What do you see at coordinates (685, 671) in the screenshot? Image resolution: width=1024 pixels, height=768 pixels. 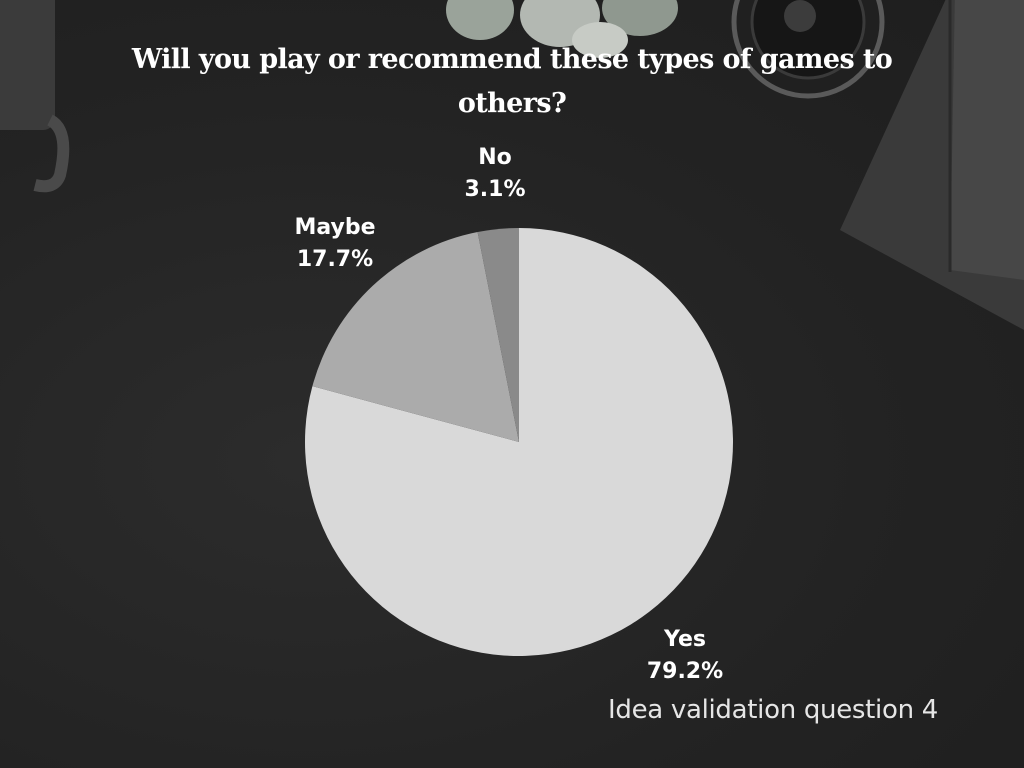 I see `slice-label-yes-value: 79.2%` at bounding box center [685, 671].